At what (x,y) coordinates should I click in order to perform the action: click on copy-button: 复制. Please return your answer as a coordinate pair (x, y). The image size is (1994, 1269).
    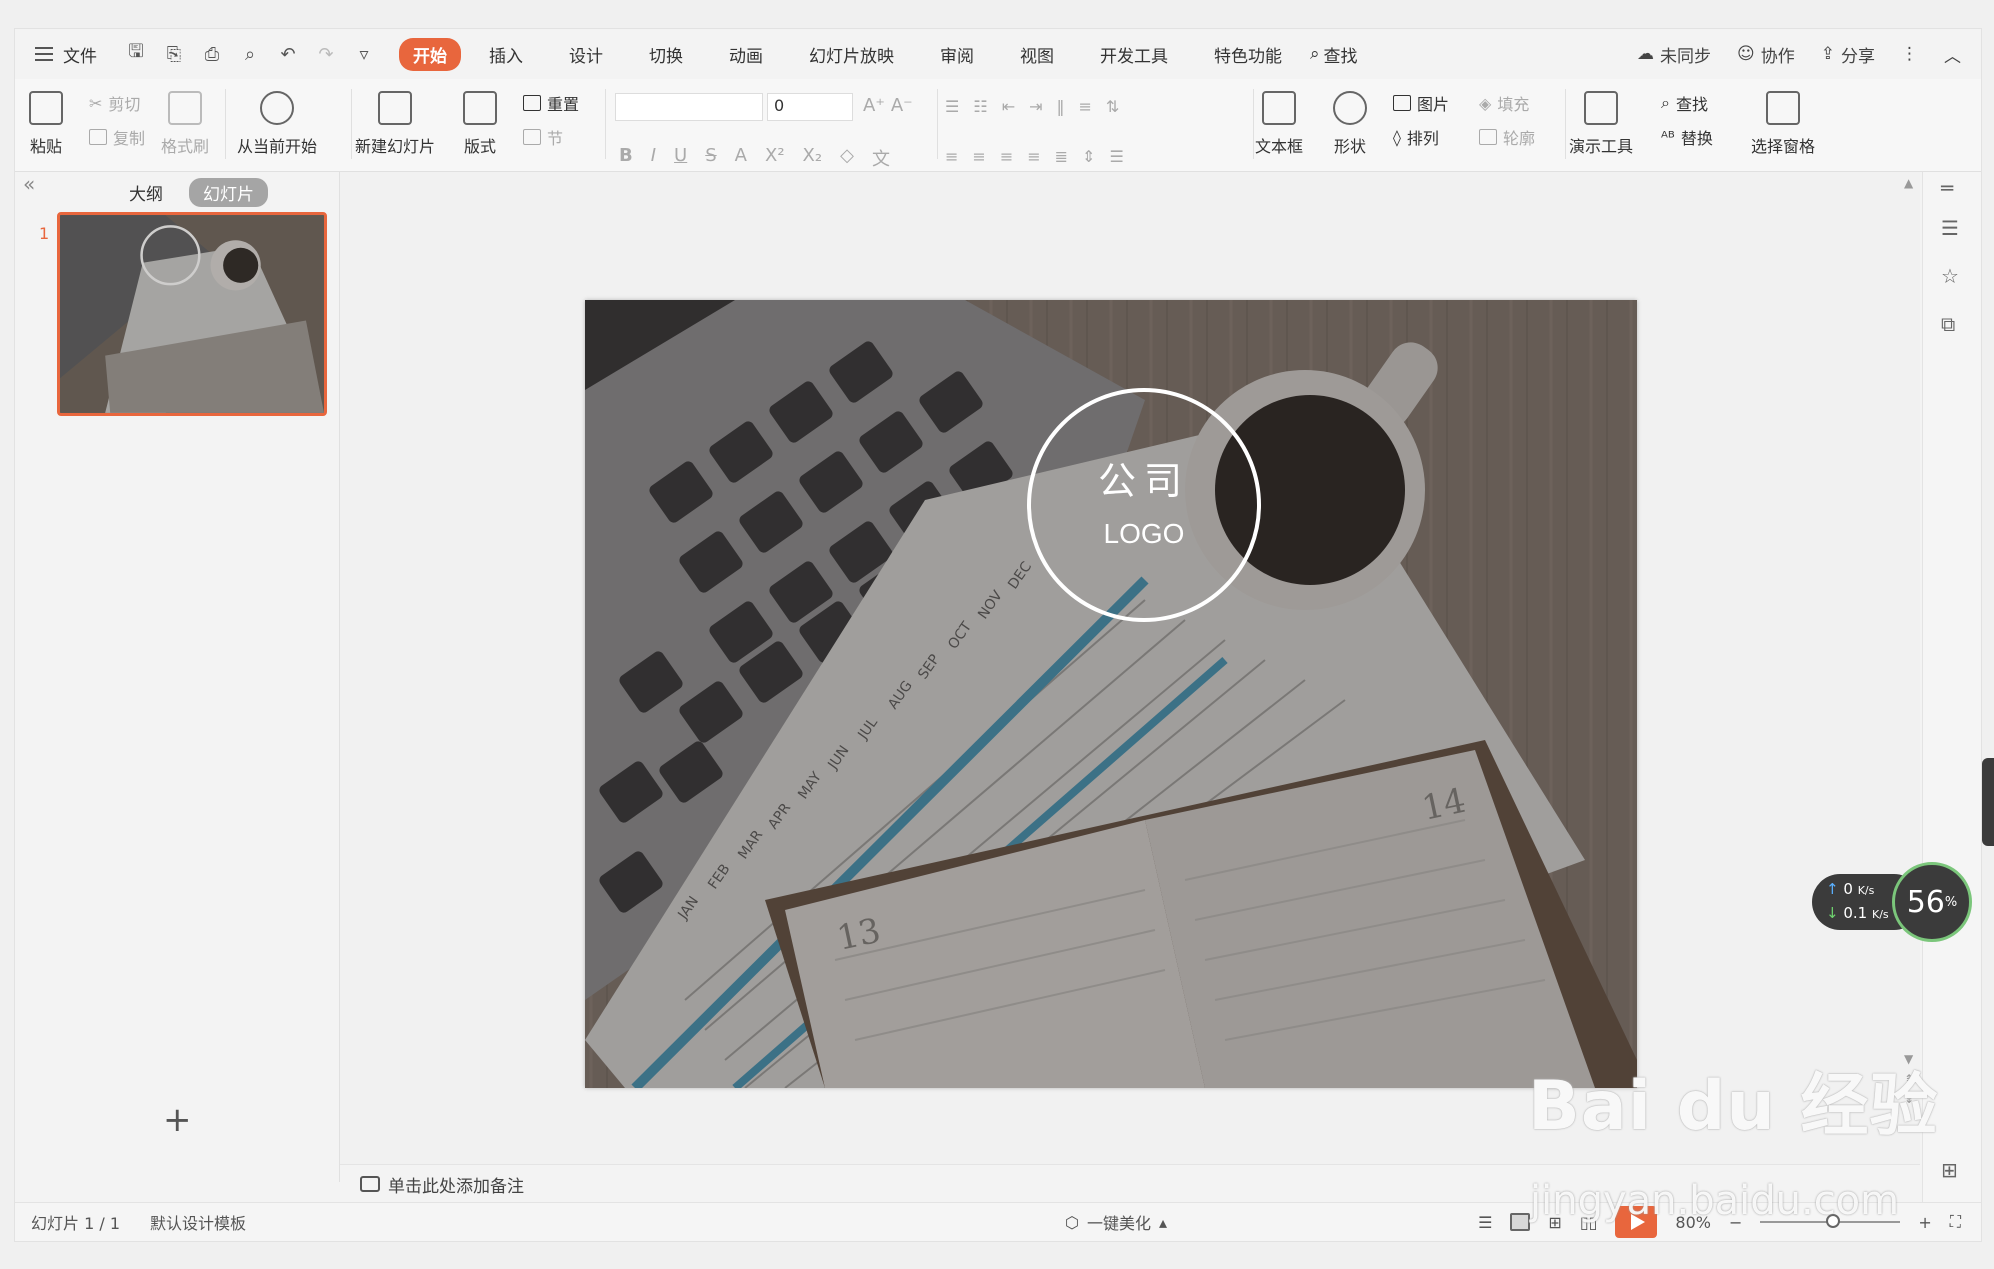
    Looking at the image, I should click on (117, 137).